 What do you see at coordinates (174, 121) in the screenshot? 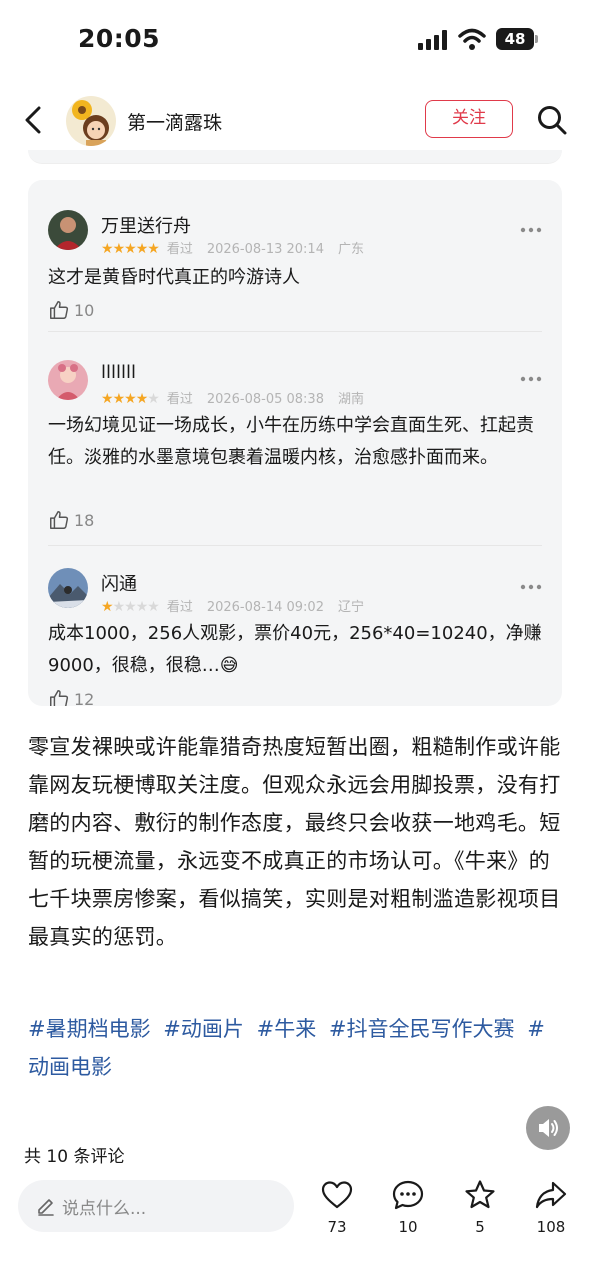
I see `author-name: 第一滴露珠` at bounding box center [174, 121].